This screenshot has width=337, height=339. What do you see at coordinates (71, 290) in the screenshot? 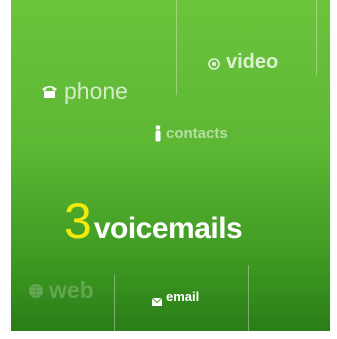
I see `web-label: web` at bounding box center [71, 290].